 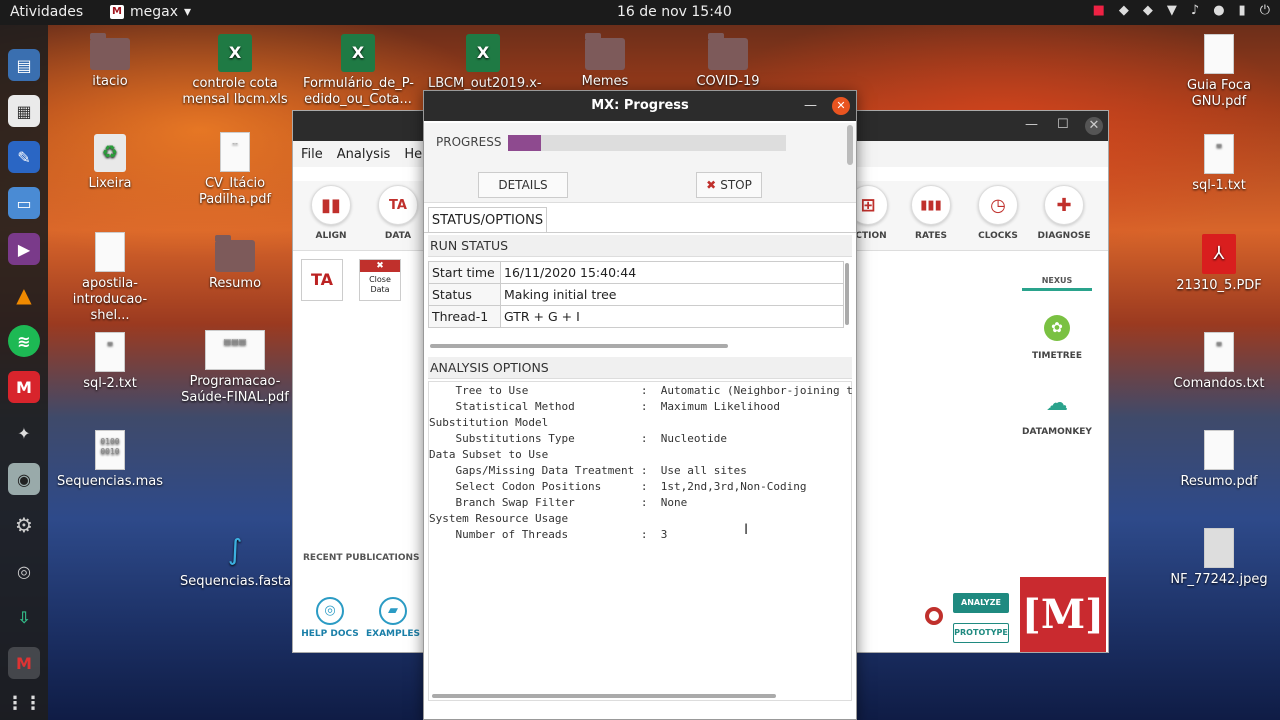 I want to click on show-applications-icon: ⋮⋮, so click(x=24, y=703).